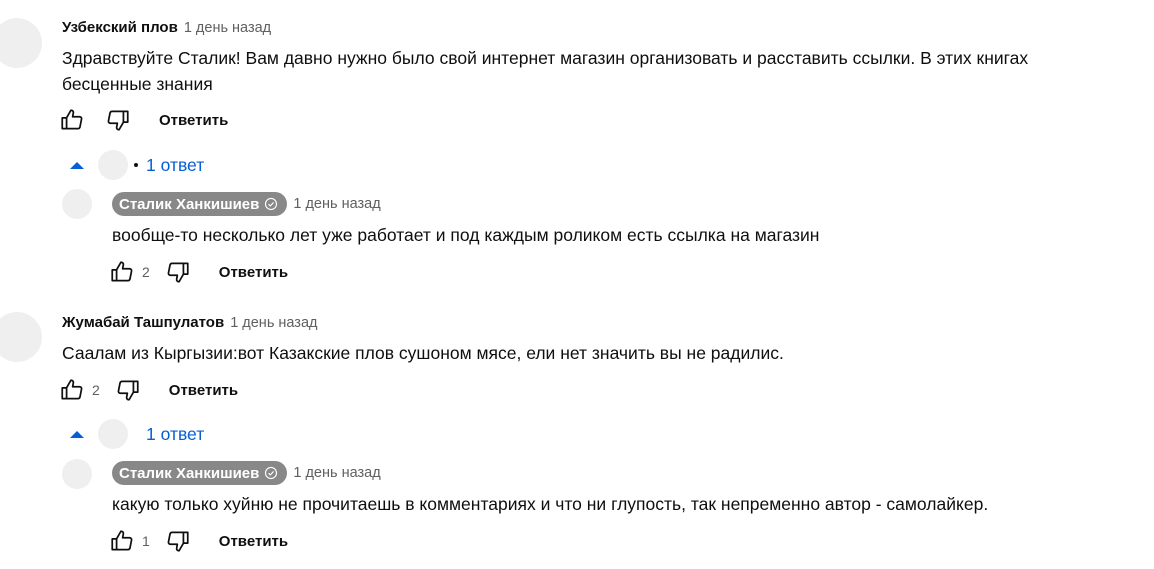  I want to click on separator-dot, so click(136, 165).